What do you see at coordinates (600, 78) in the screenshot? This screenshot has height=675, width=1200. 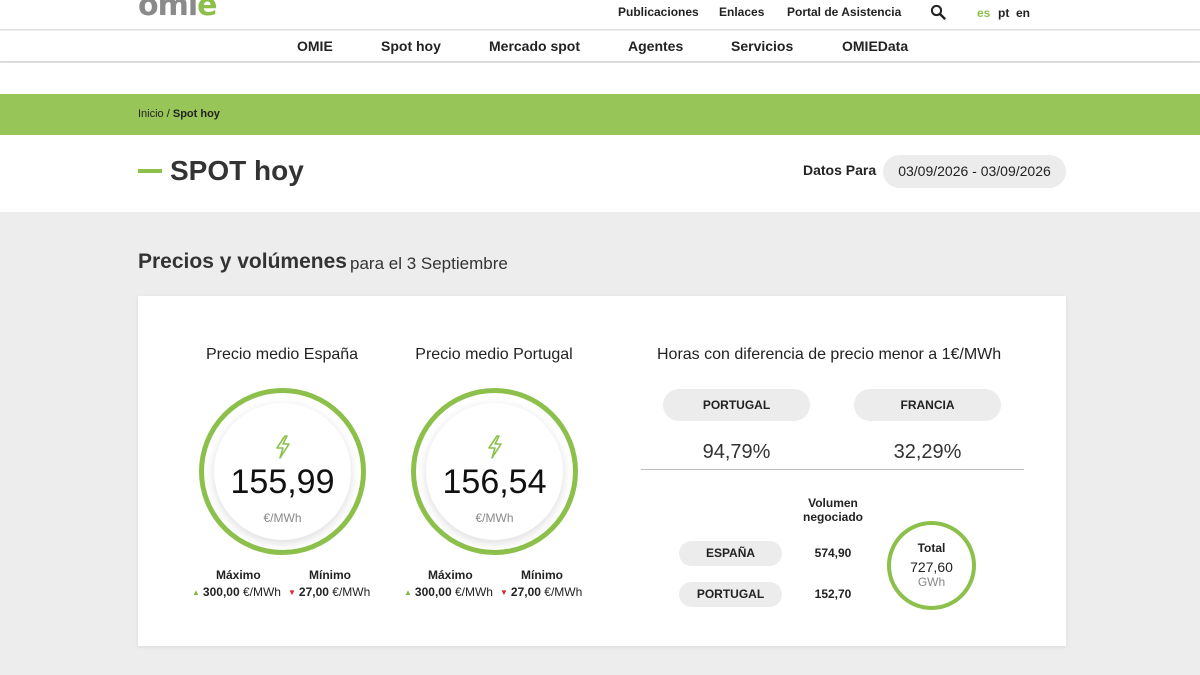 I see `header-spacer` at bounding box center [600, 78].